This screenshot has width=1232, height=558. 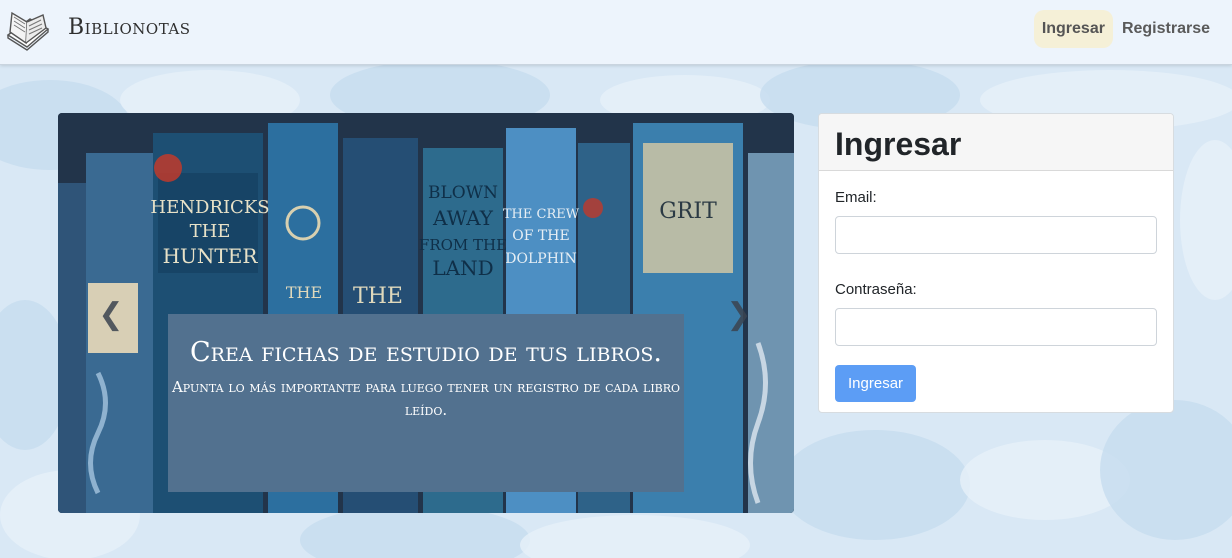 What do you see at coordinates (898, 144) in the screenshot?
I see `login-title: Ingresar` at bounding box center [898, 144].